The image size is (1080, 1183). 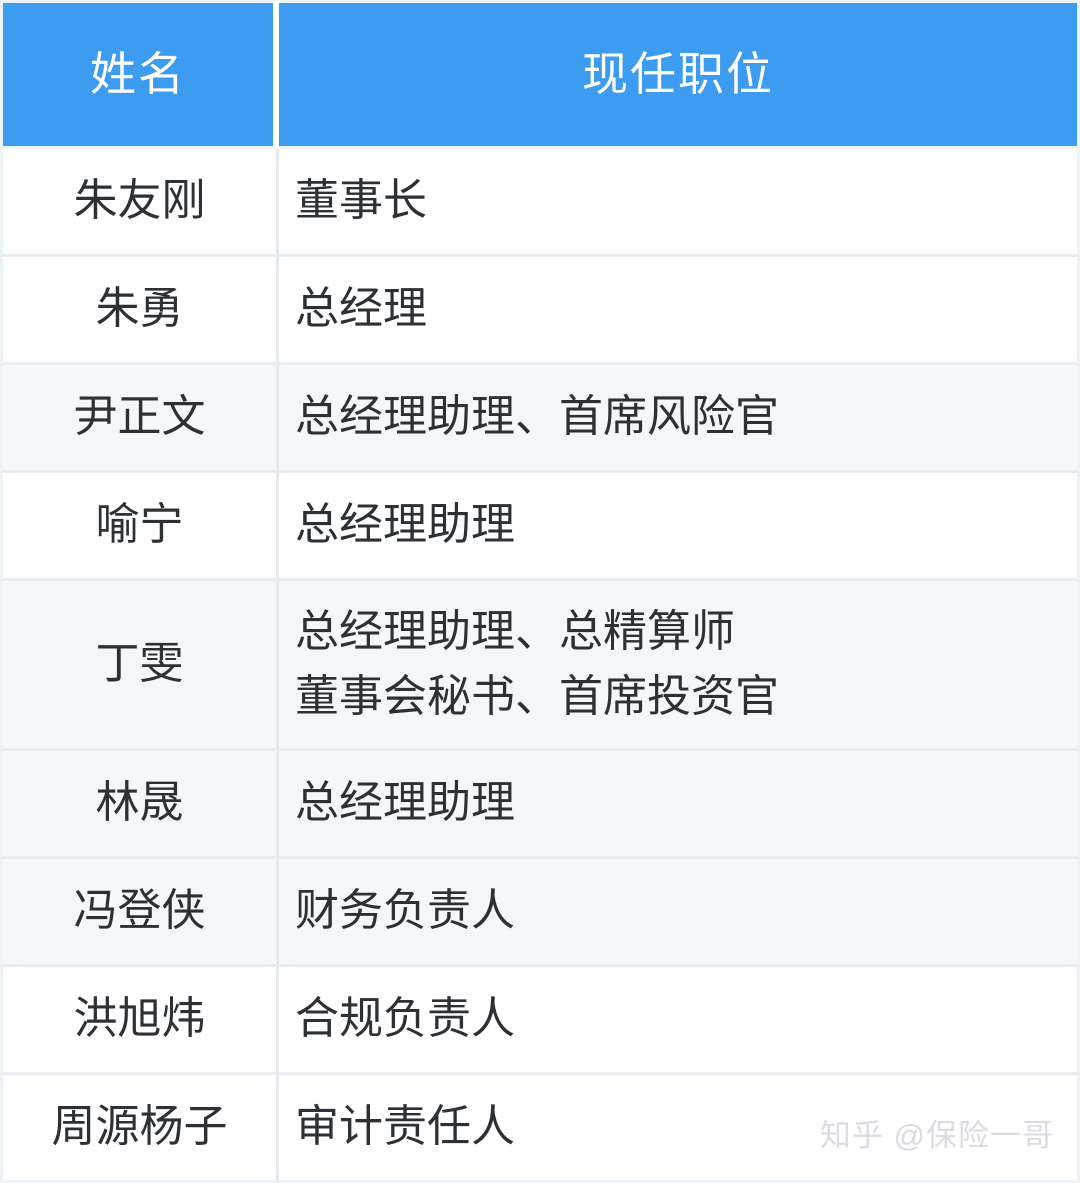 What do you see at coordinates (679, 311) in the screenshot?
I see `cell-position: 总经理` at bounding box center [679, 311].